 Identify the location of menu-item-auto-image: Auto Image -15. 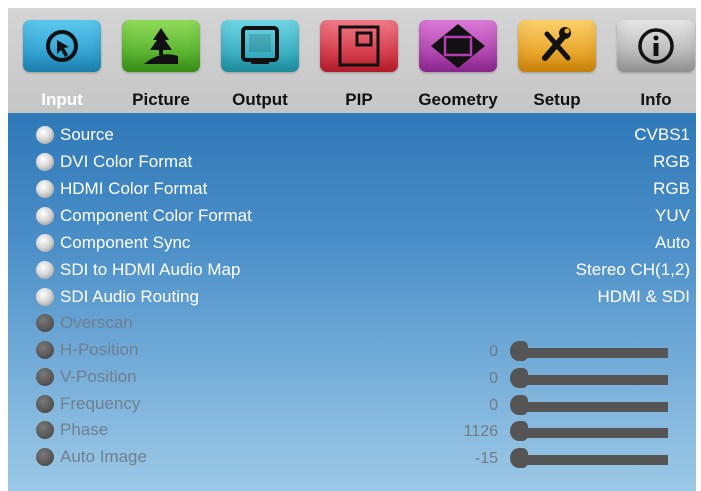
(352, 458).